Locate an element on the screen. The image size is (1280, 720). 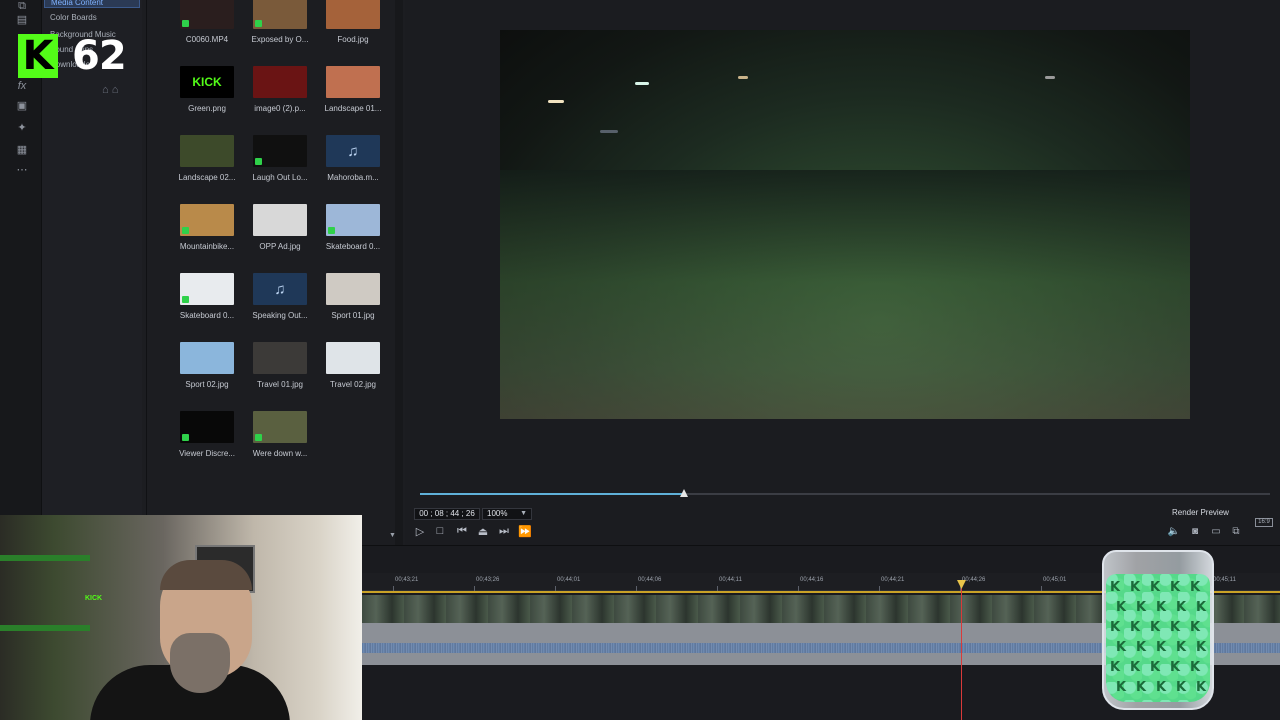
popout-icon: ⧉ is located at coordinates (1236, 531).